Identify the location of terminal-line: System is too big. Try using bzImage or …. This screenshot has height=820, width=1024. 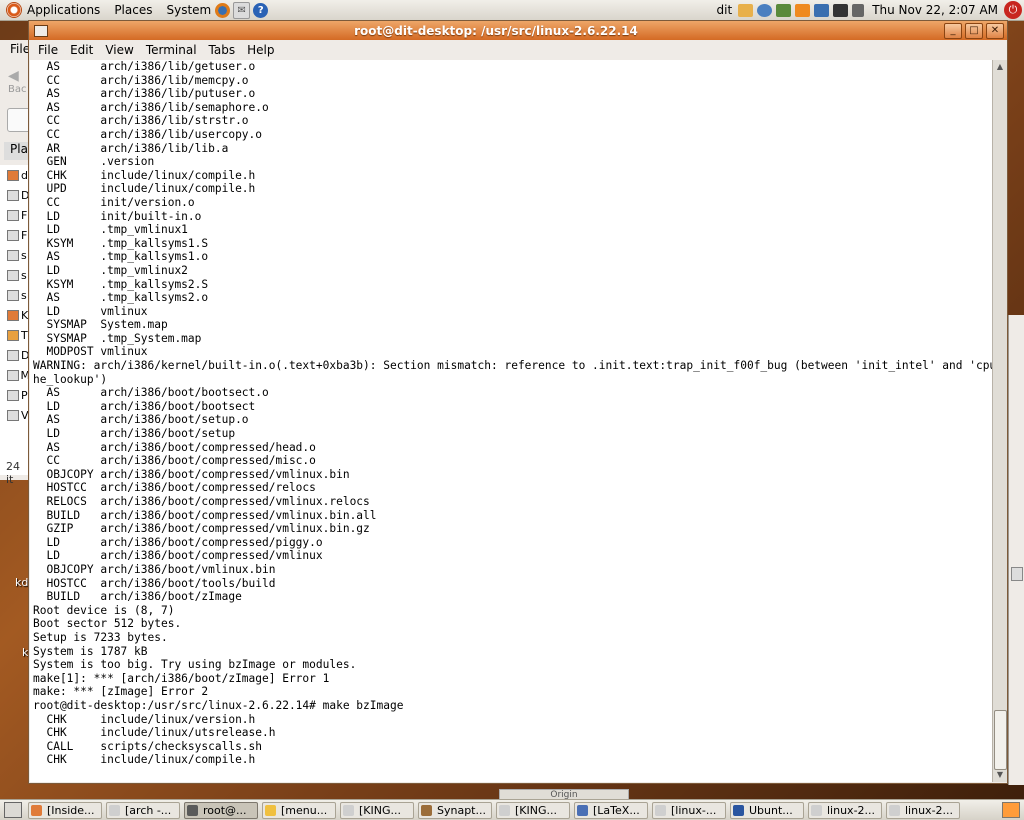
(195, 665).